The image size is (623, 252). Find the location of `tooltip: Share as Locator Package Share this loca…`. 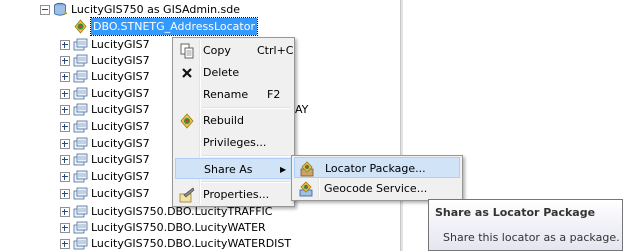

tooltip: Share as Locator Package Share this loca… is located at coordinates (525, 225).